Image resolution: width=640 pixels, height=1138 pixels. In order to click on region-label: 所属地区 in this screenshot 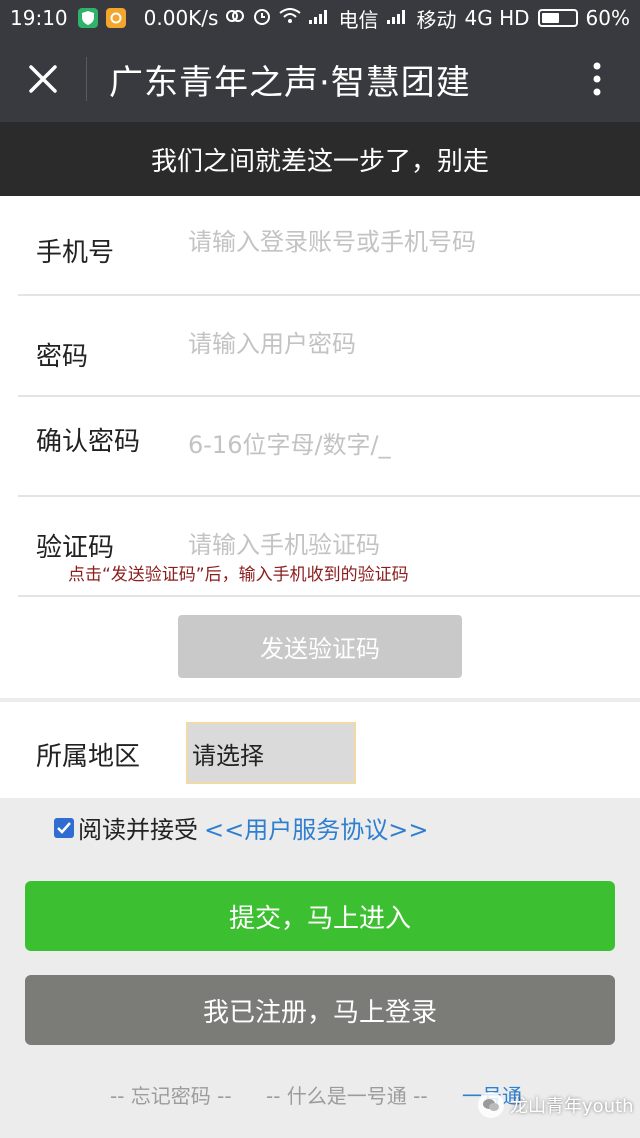, I will do `click(88, 757)`.